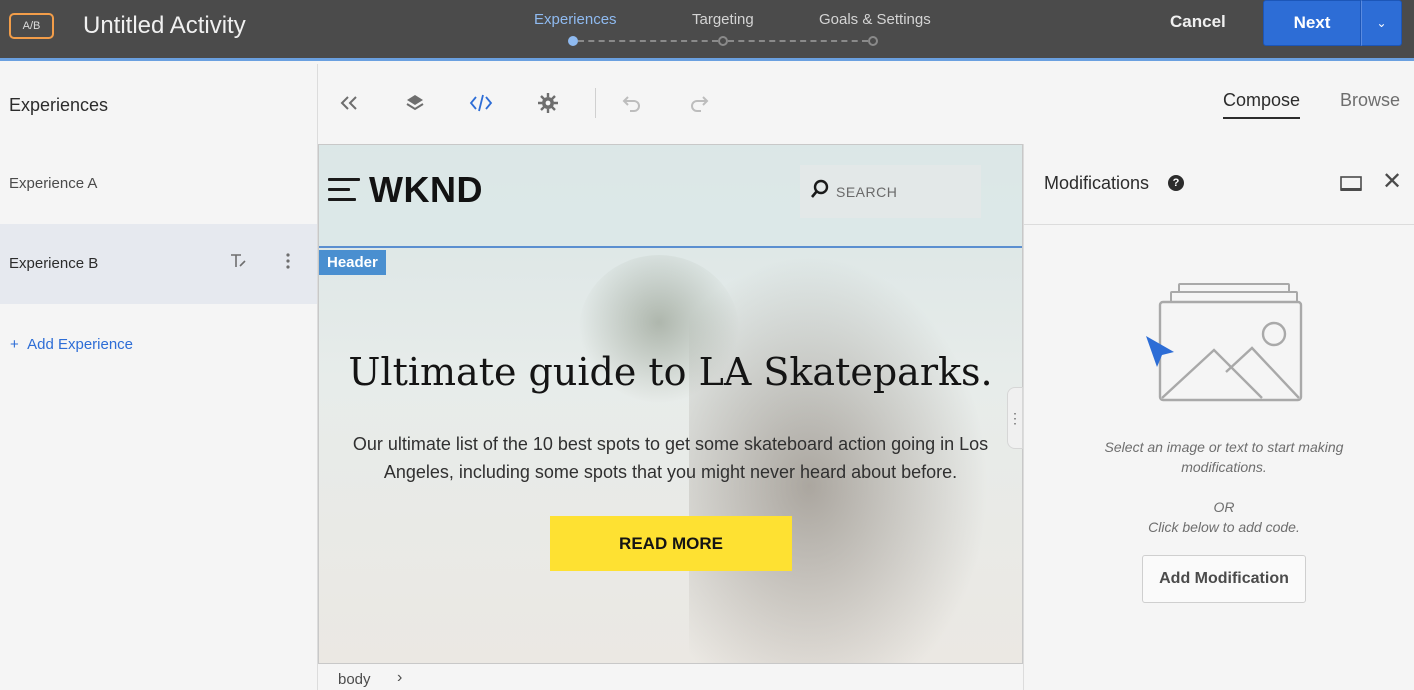 The height and width of the screenshot is (690, 1414). What do you see at coordinates (670, 677) in the screenshot?
I see `element-breadcrumb: body ›` at bounding box center [670, 677].